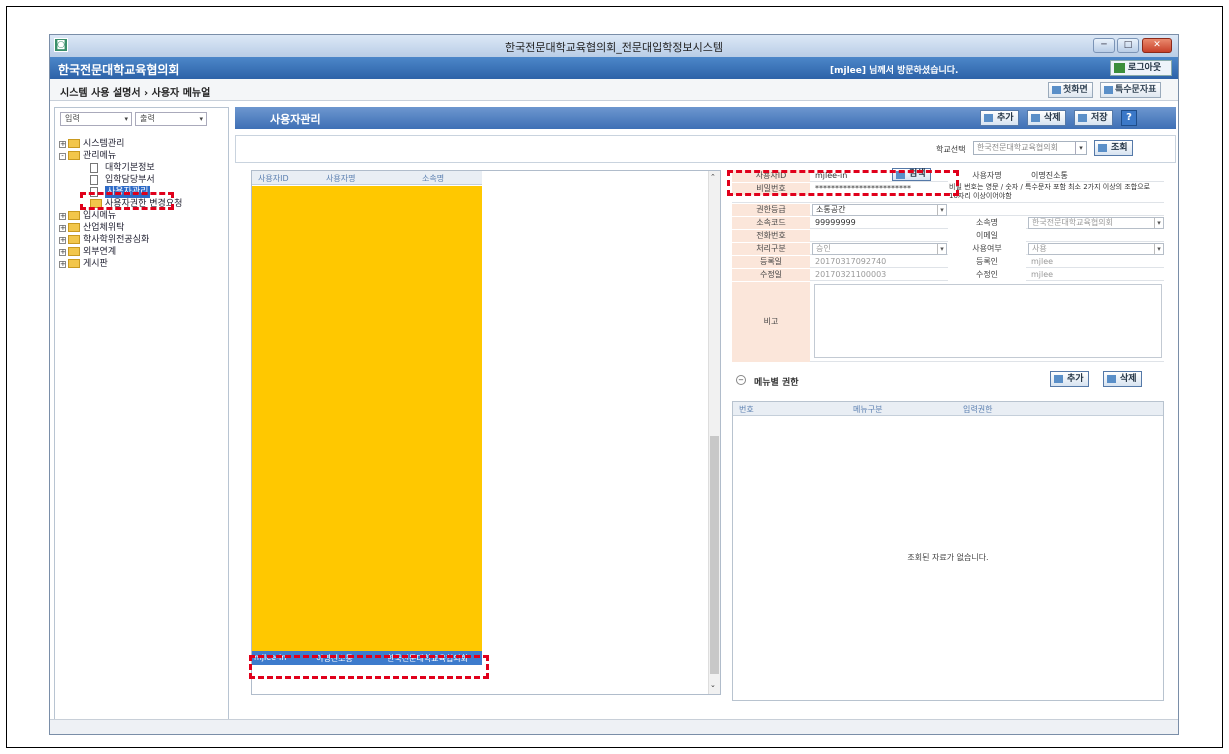 This screenshot has height=754, width=1229. I want to click on user-grid-header: 사용자ID 사용자명 소속명, so click(367, 178).